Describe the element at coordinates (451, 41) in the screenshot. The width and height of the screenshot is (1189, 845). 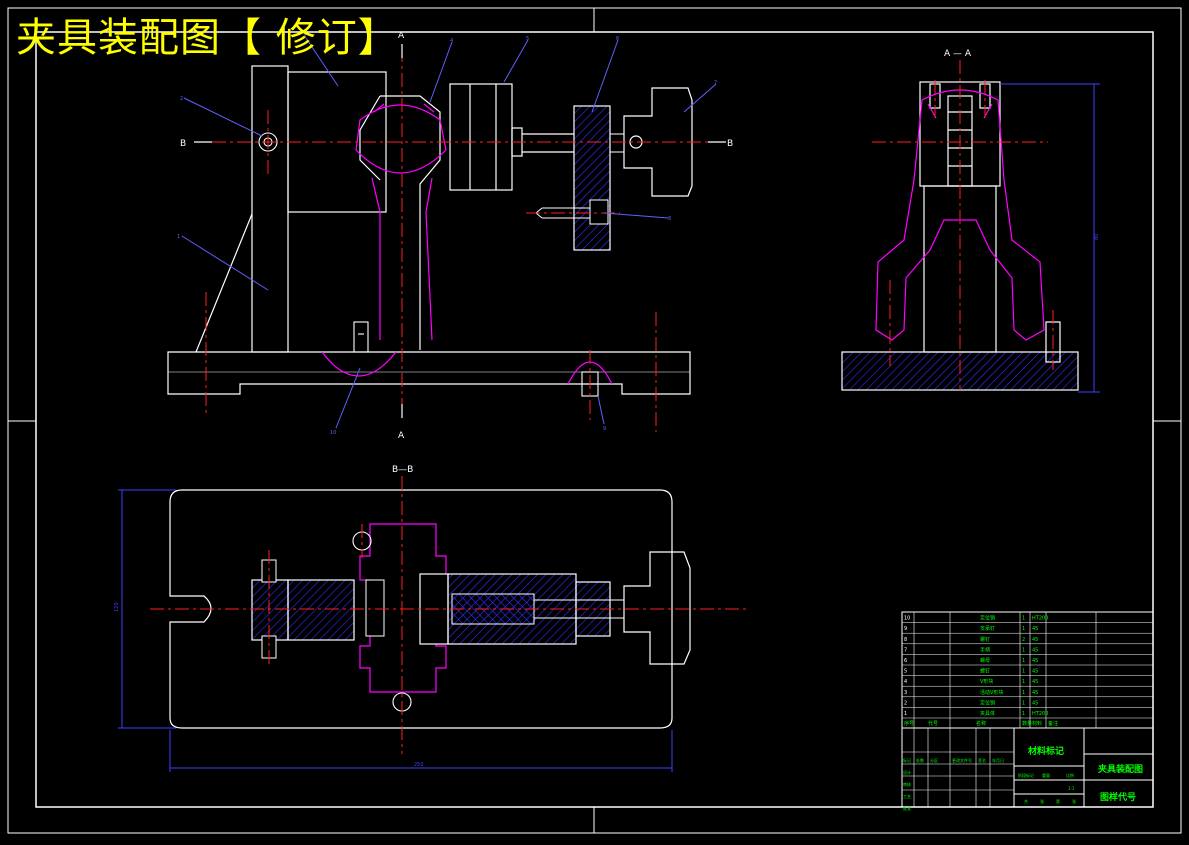
I see `balloon-4: 4` at that location.